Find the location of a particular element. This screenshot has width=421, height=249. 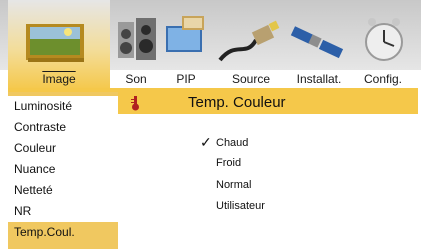

option-froid: Froid is located at coordinates (228, 163).